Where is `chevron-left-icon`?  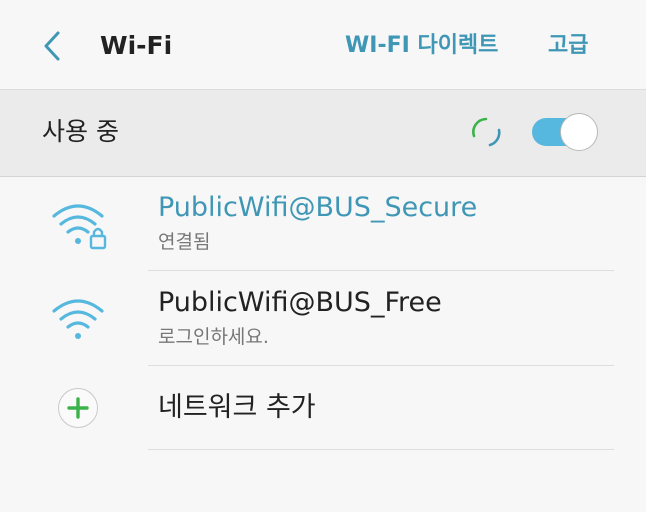 chevron-left-icon is located at coordinates (52, 46).